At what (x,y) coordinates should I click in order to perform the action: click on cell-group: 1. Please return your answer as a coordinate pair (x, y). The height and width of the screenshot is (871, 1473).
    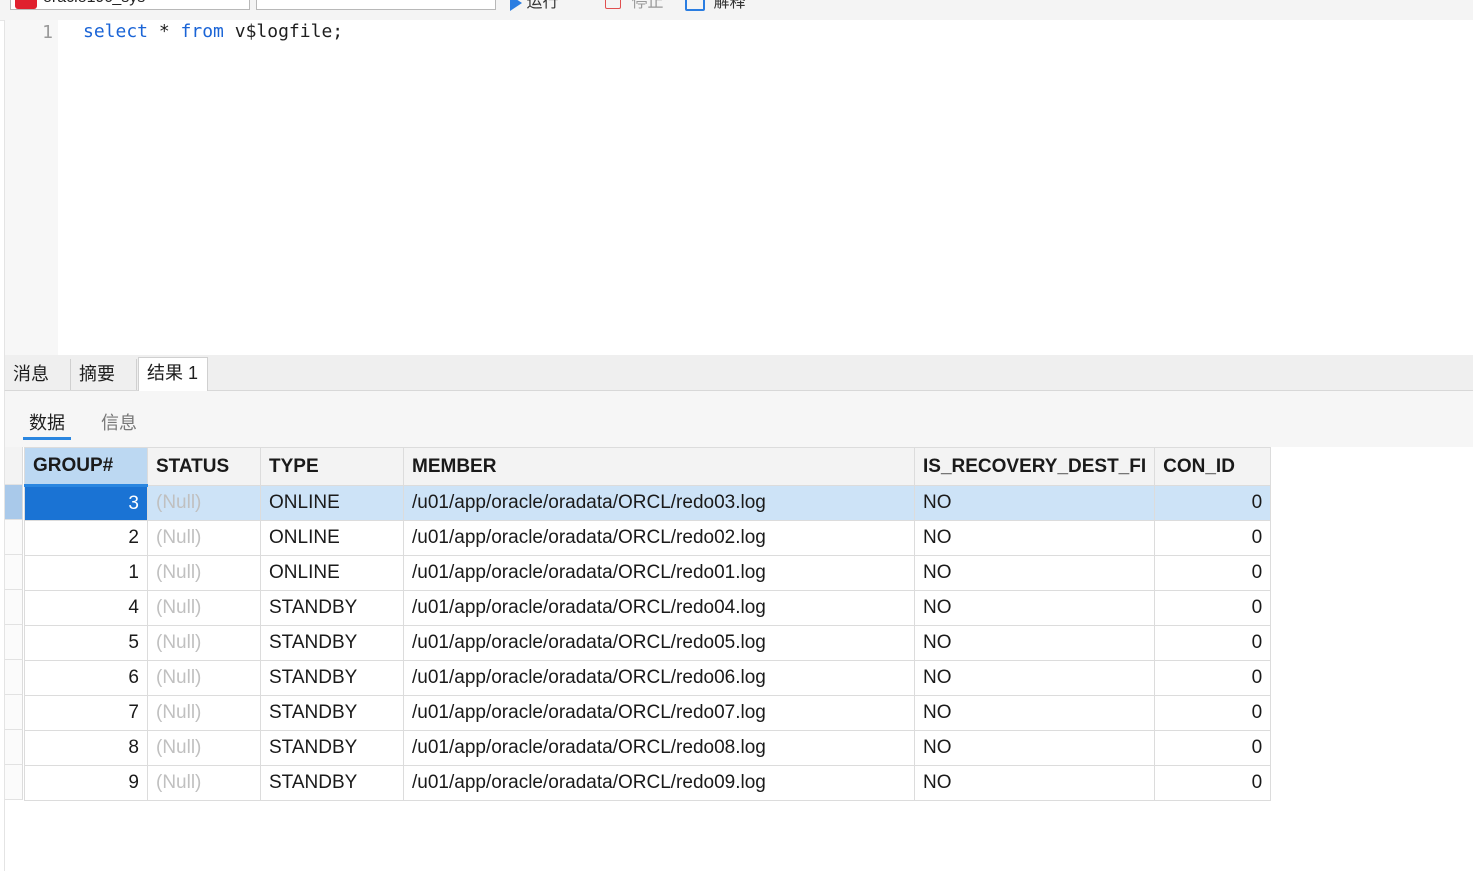
    Looking at the image, I should click on (86, 573).